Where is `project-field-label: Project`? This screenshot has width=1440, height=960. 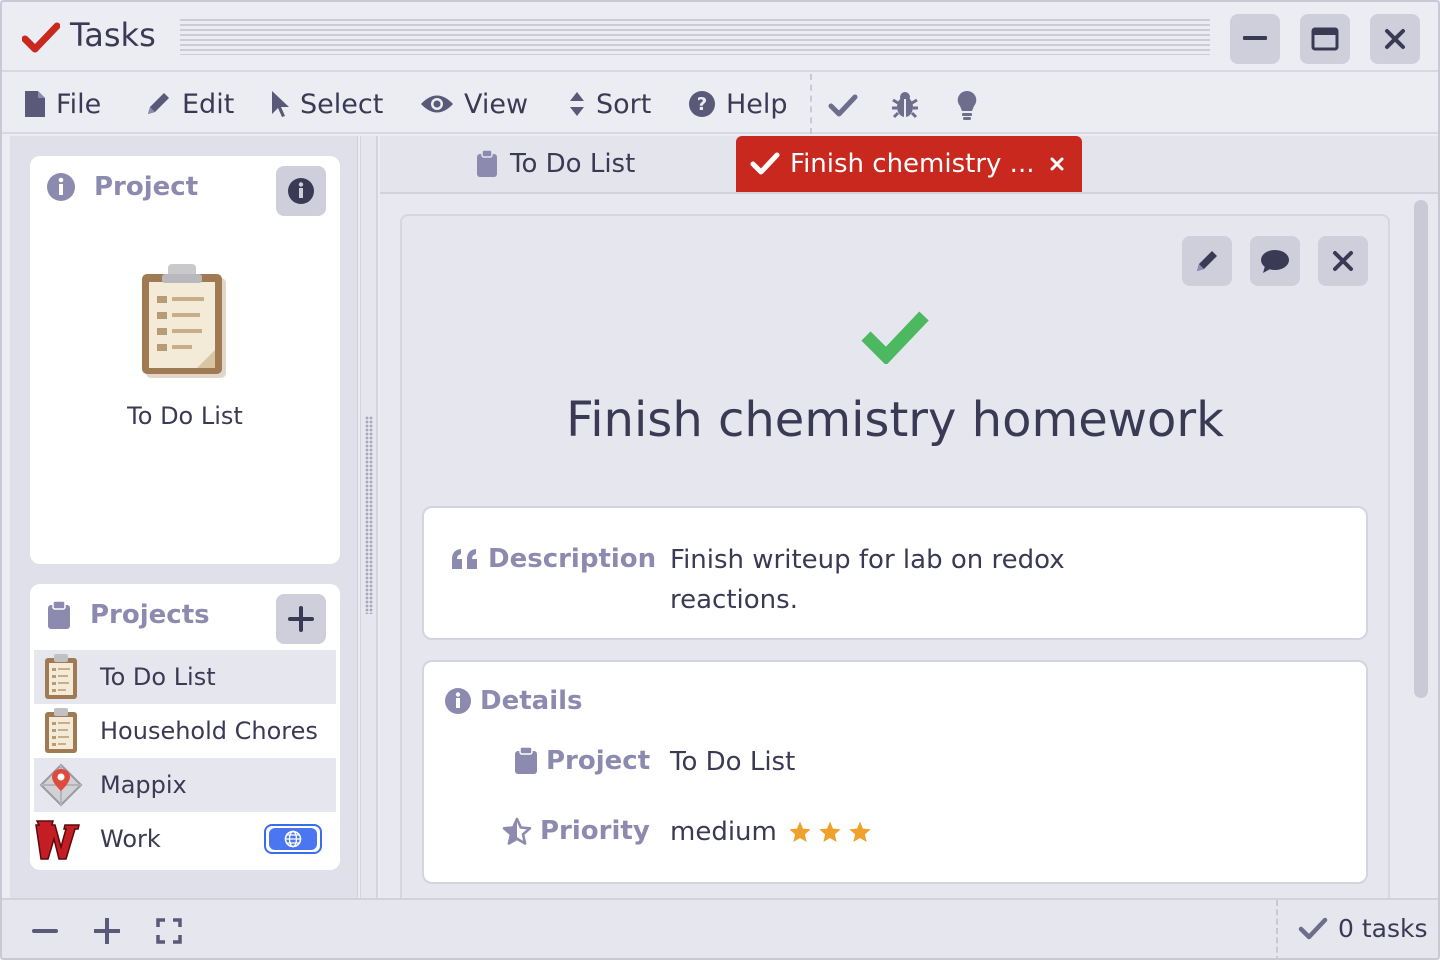
project-field-label: Project is located at coordinates (582, 761).